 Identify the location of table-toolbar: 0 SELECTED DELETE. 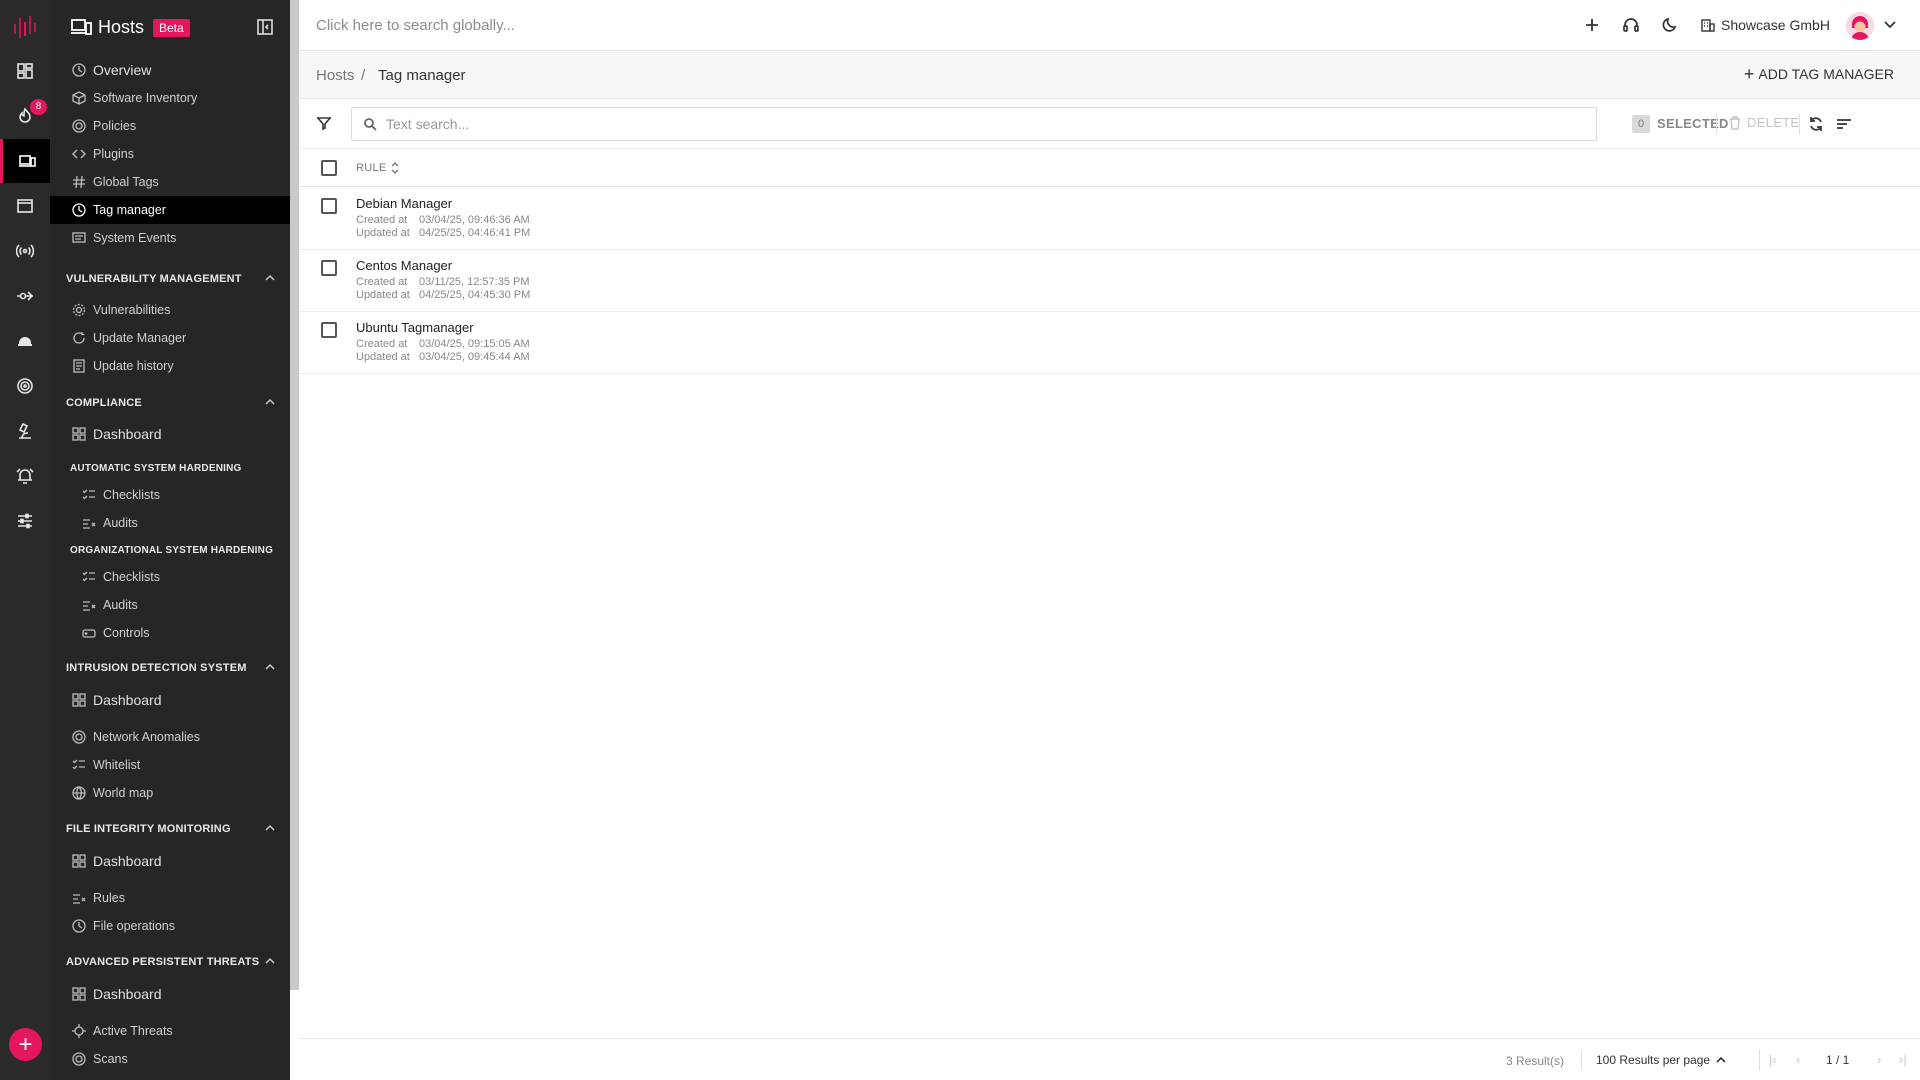
(1109, 124).